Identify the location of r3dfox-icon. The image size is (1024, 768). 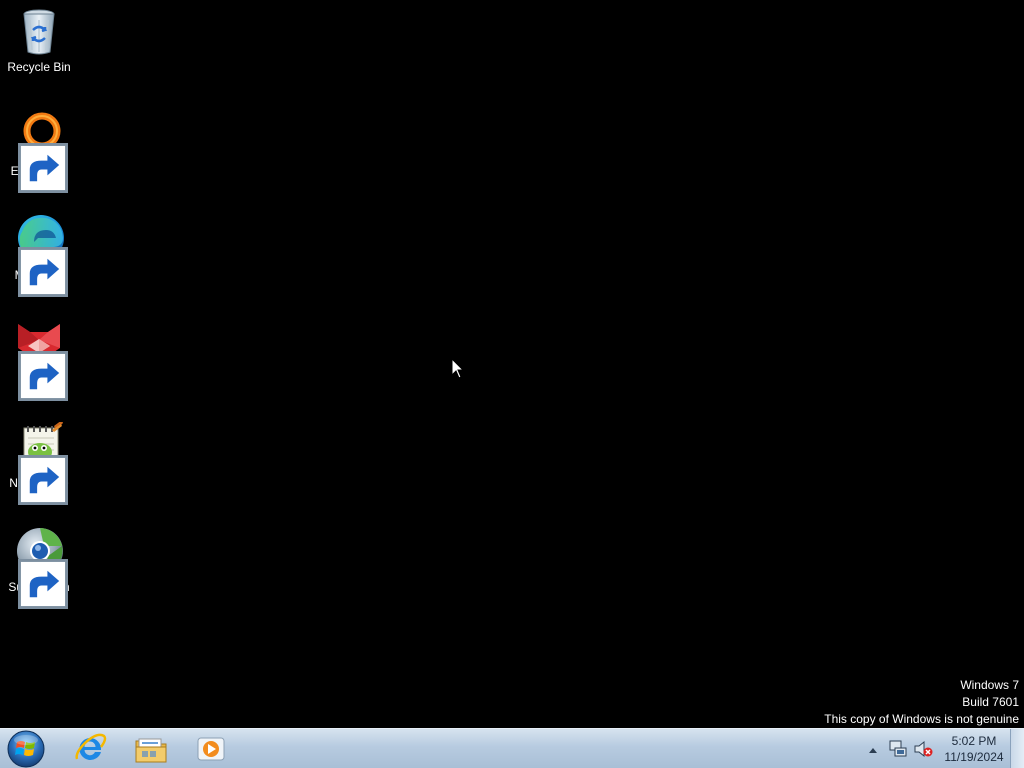
(41, 359).